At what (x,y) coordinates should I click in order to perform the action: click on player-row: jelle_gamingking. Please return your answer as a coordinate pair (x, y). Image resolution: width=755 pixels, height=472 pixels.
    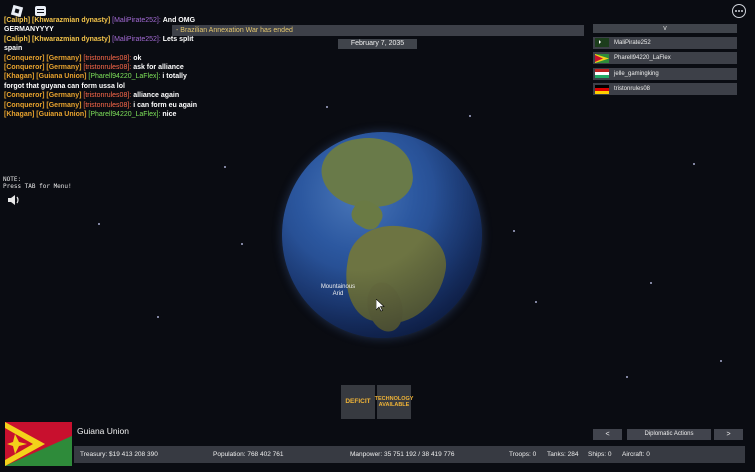
    Looking at the image, I should click on (665, 73).